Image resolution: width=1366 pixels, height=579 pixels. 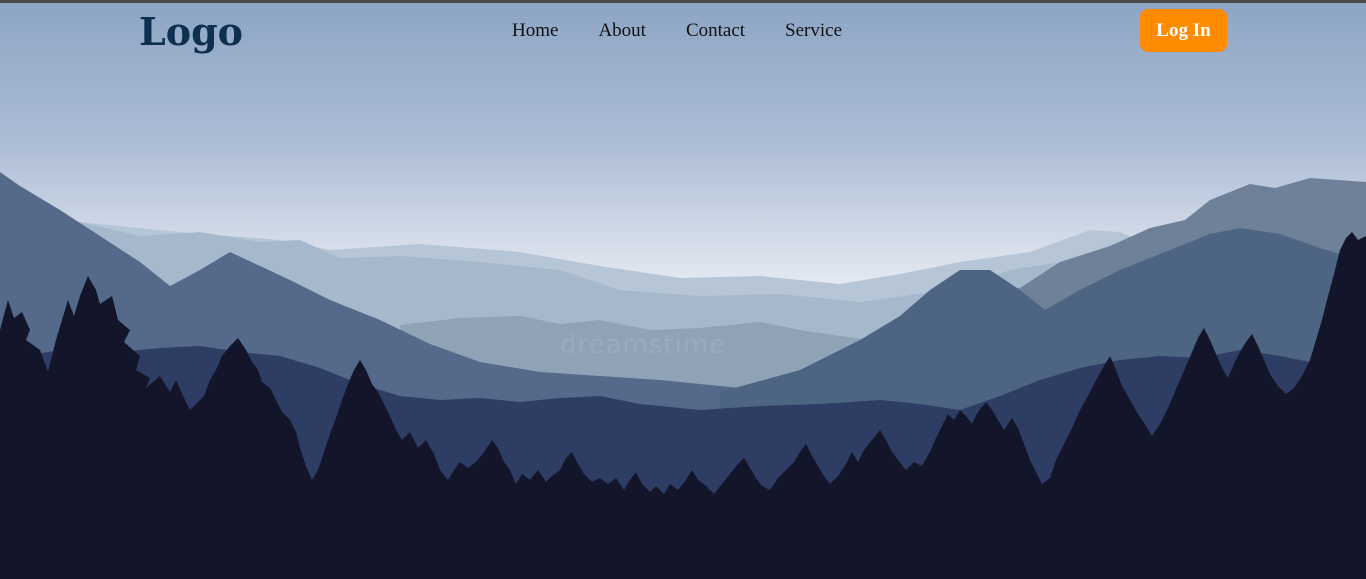 What do you see at coordinates (535, 31) in the screenshot?
I see `nav-link-home: Home` at bounding box center [535, 31].